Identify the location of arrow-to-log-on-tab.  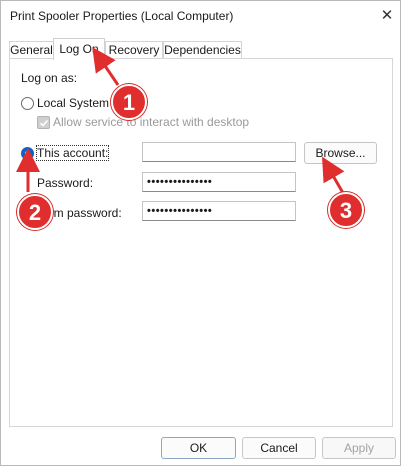
(106, 66).